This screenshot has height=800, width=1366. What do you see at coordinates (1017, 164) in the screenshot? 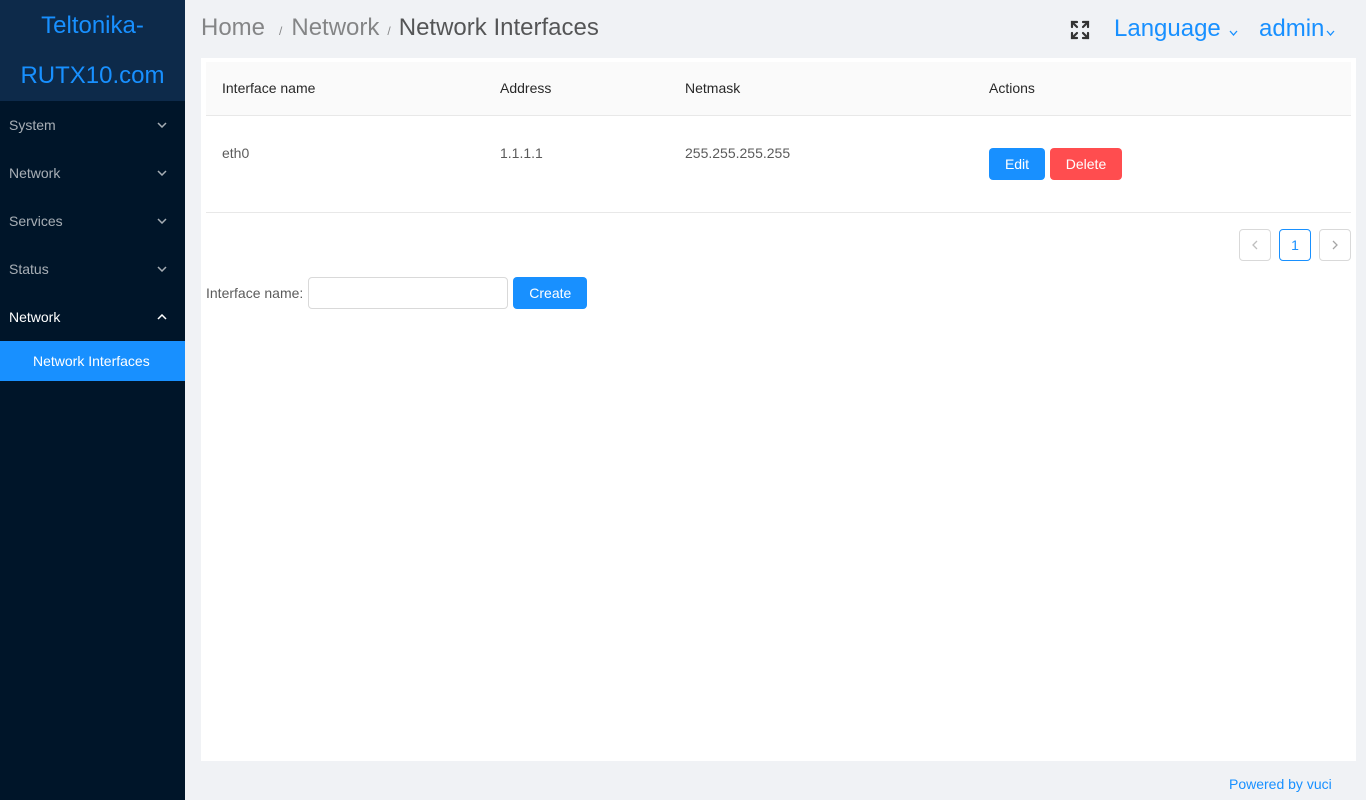
I see `edit-button: Edit` at bounding box center [1017, 164].